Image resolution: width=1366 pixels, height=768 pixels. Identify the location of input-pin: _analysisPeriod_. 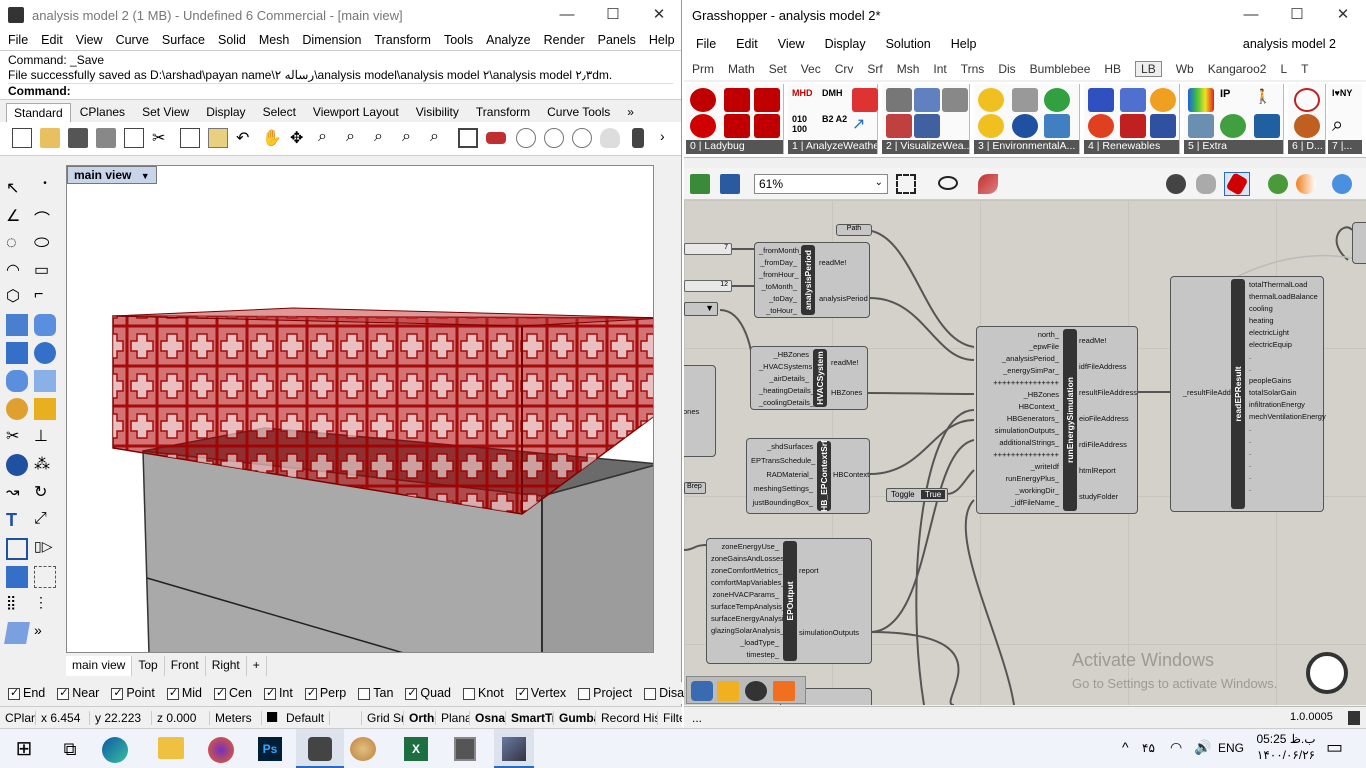
(1020, 359).